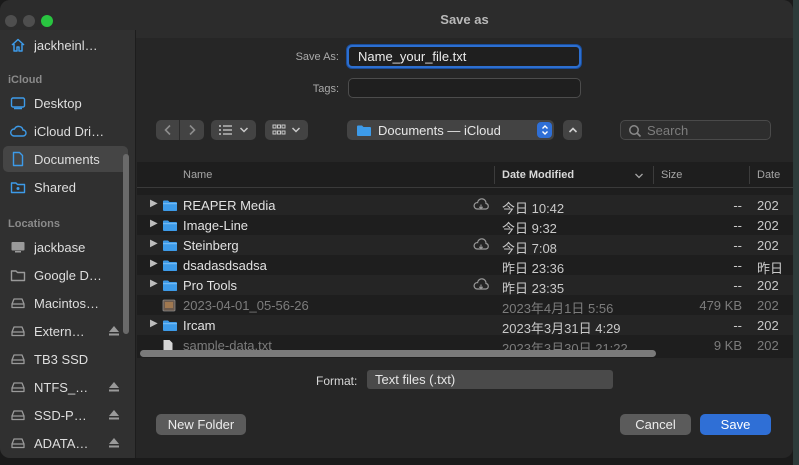 This screenshot has width=799, height=465. I want to click on list-view-icon, so click(225, 130).